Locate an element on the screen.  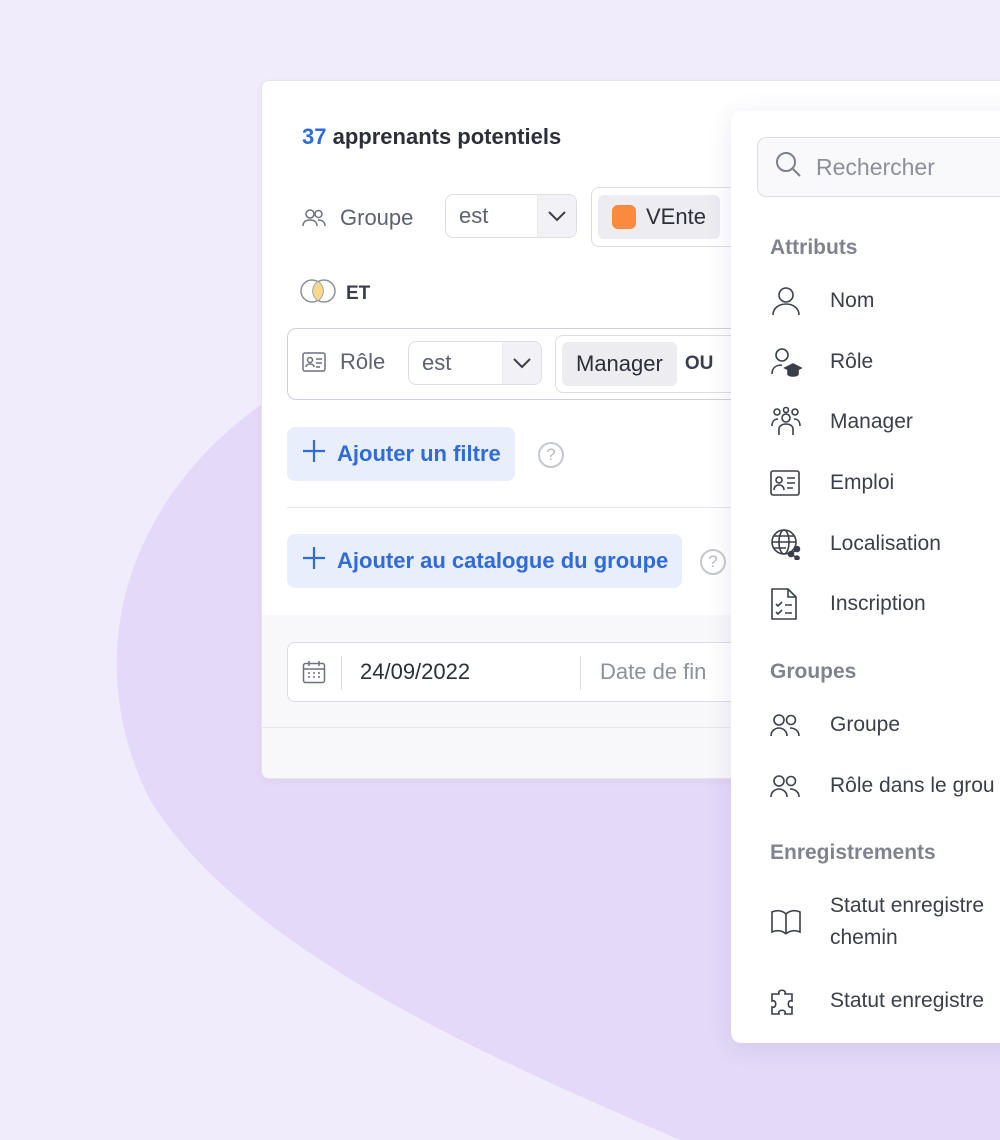
calendar-icon is located at coordinates (314, 674).